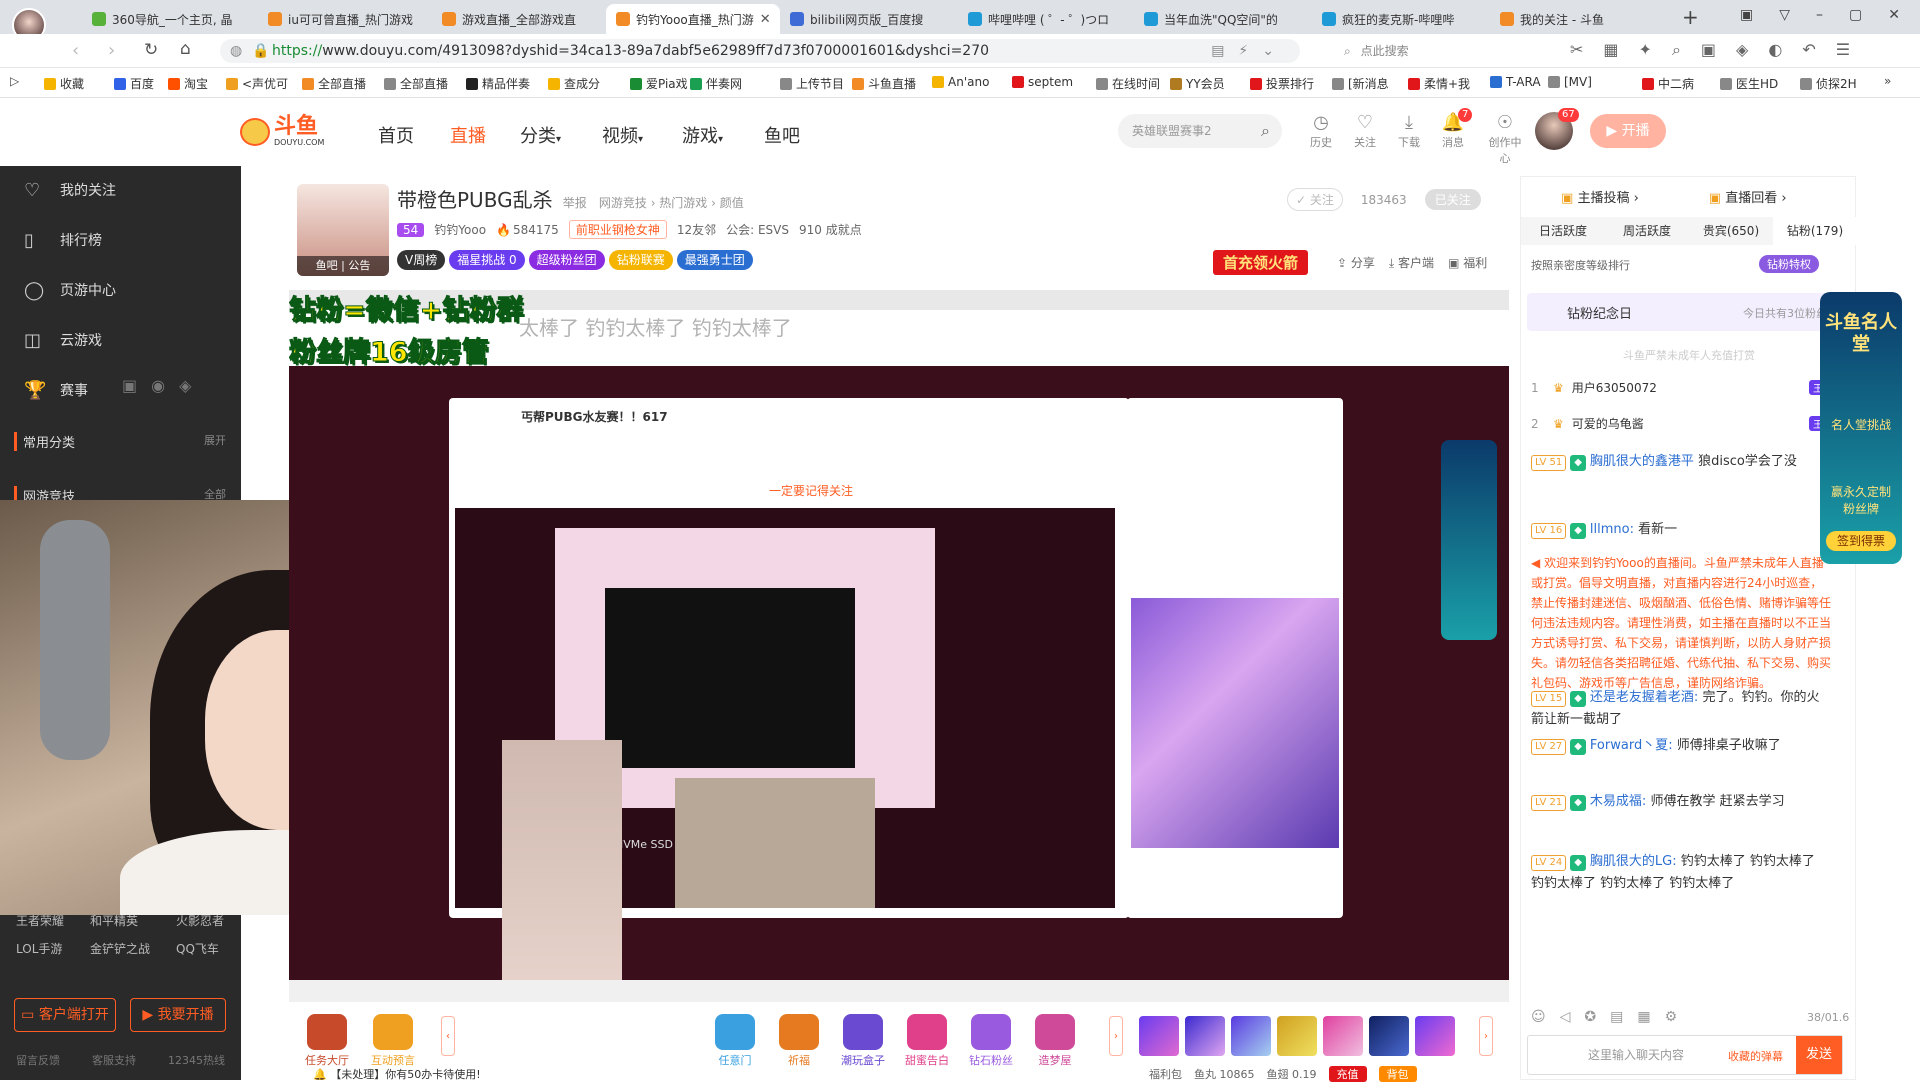 The width and height of the screenshot is (1920, 1082). Describe the element at coordinates (120, 948) in the screenshot. I see `game-link: 金铲铲之战` at that location.